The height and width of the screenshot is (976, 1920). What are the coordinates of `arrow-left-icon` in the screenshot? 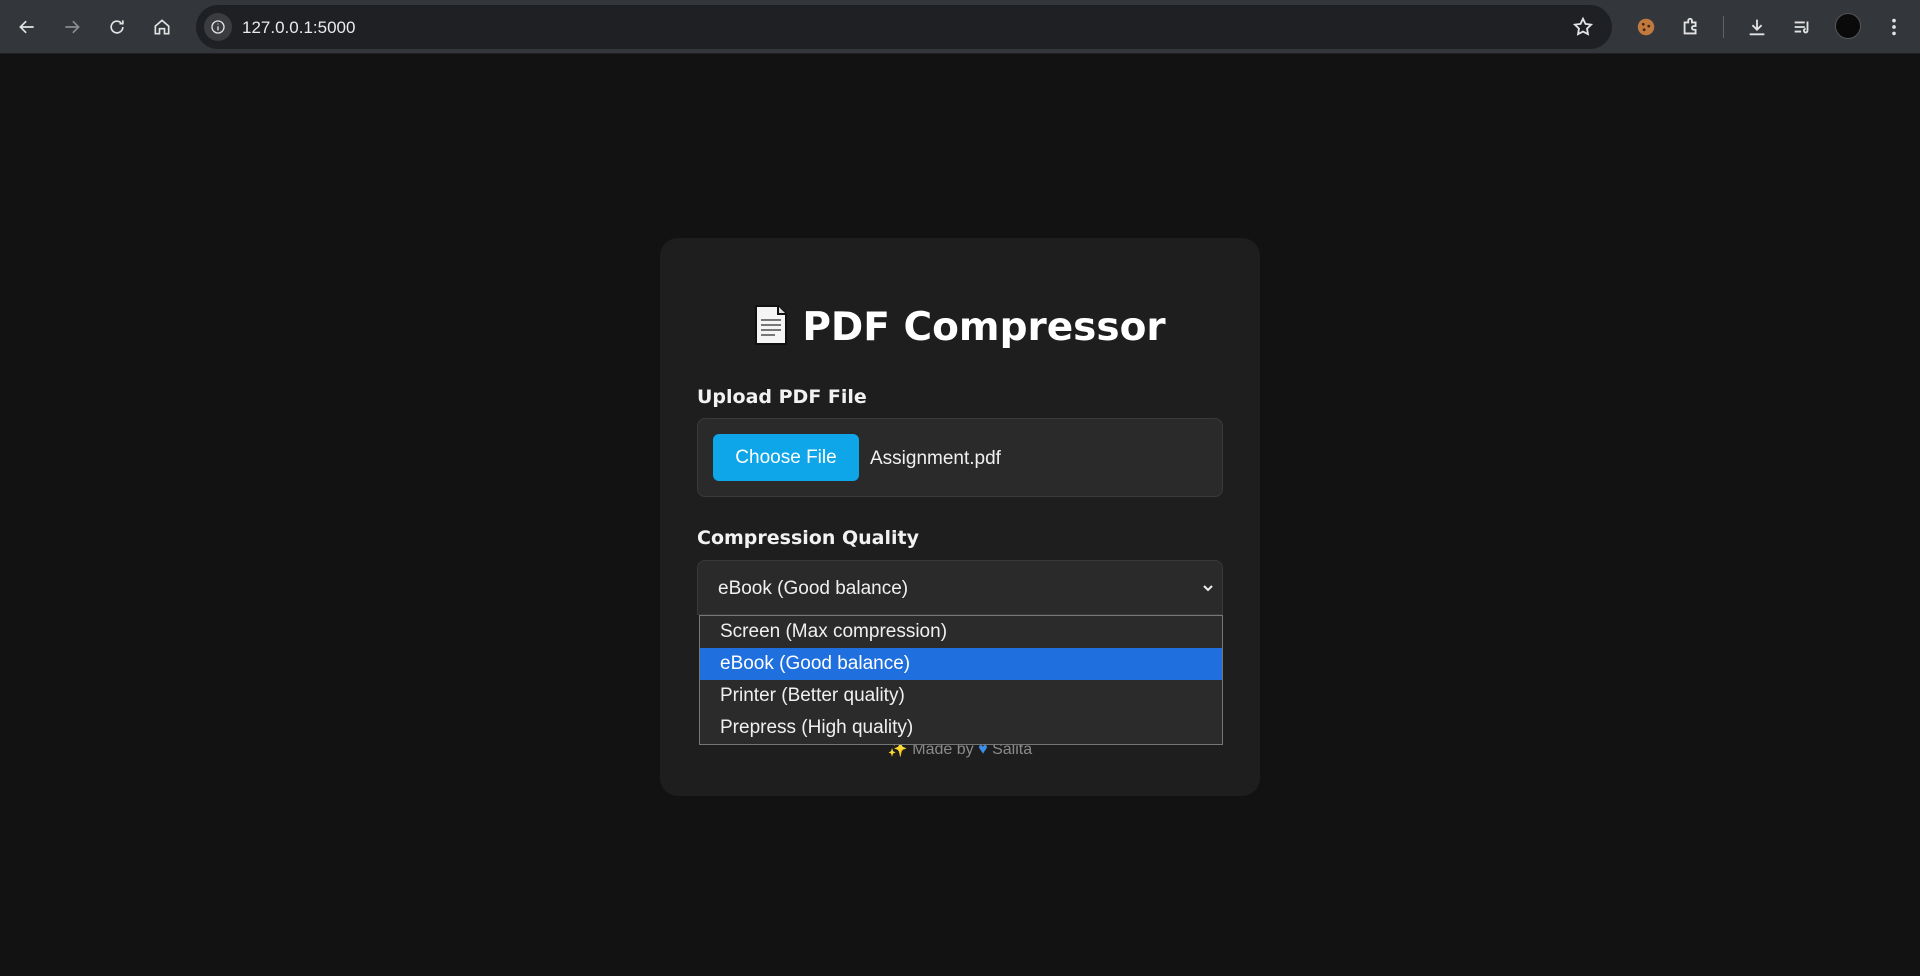 It's located at (26, 27).